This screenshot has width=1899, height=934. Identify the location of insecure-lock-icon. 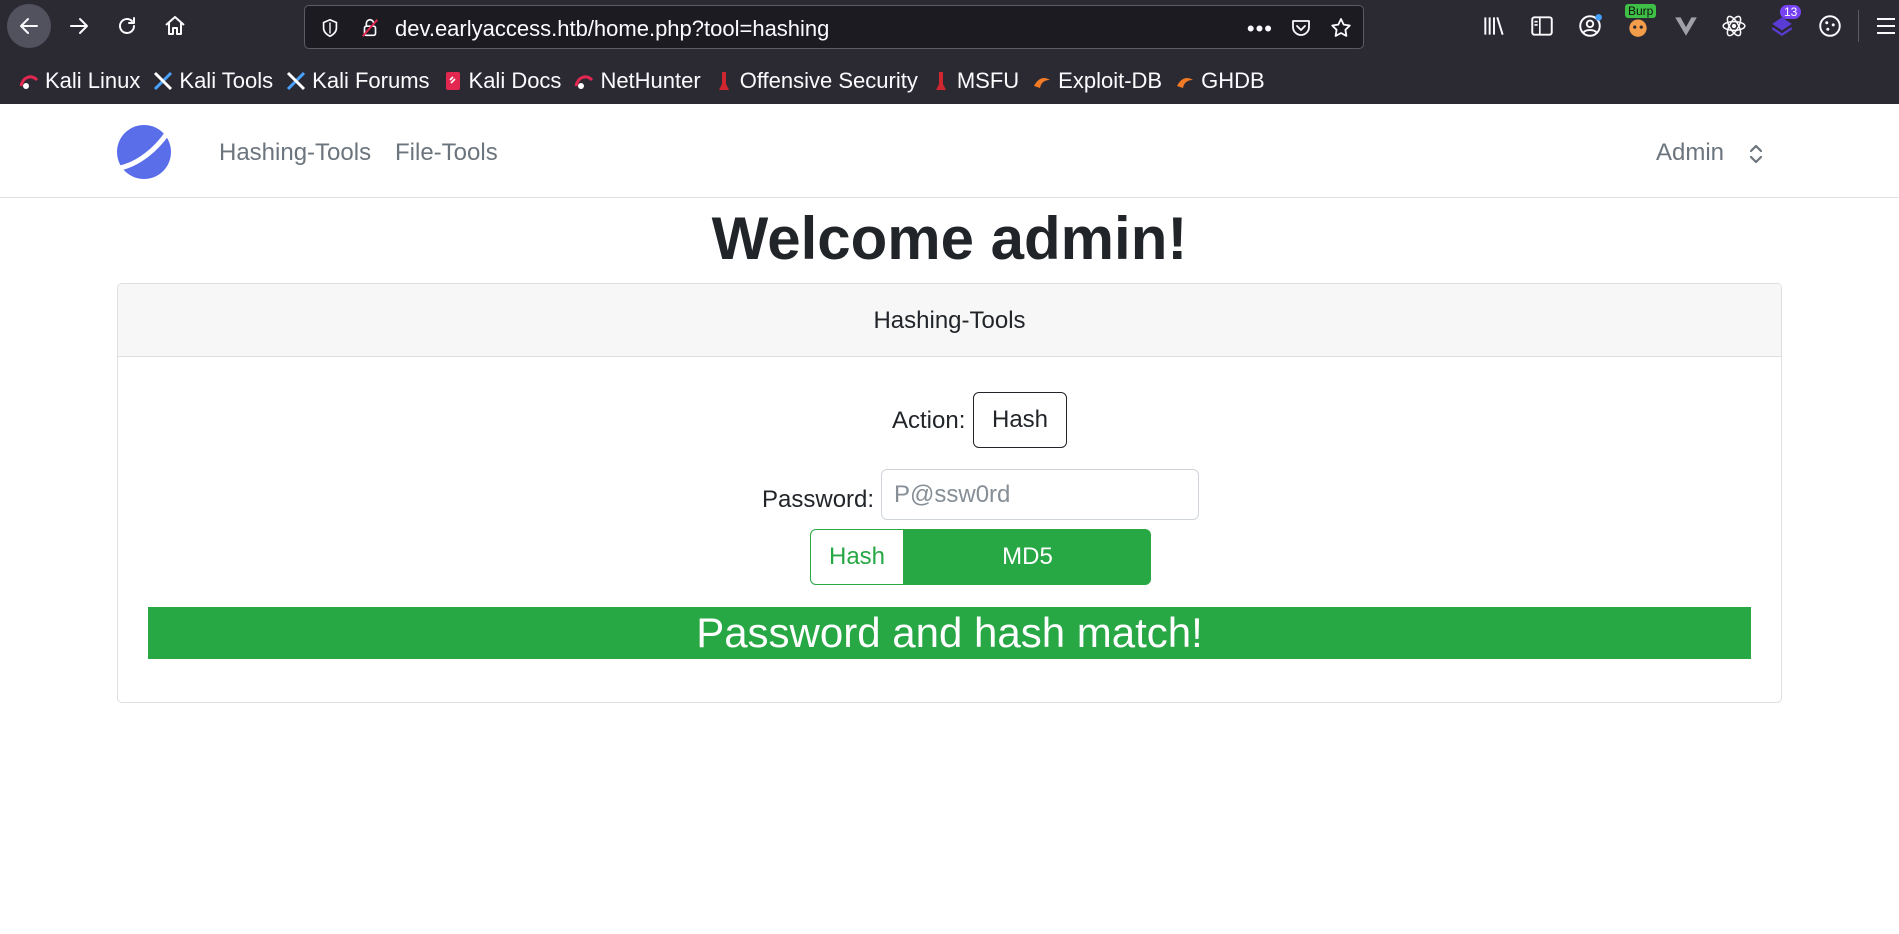
(370, 28).